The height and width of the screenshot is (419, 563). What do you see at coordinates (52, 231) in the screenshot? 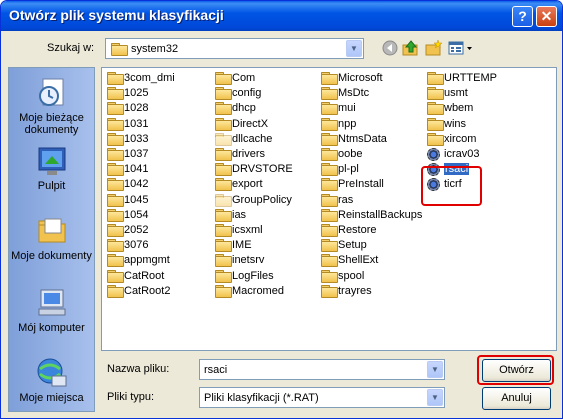
I see `my-documents-icon` at bounding box center [52, 231].